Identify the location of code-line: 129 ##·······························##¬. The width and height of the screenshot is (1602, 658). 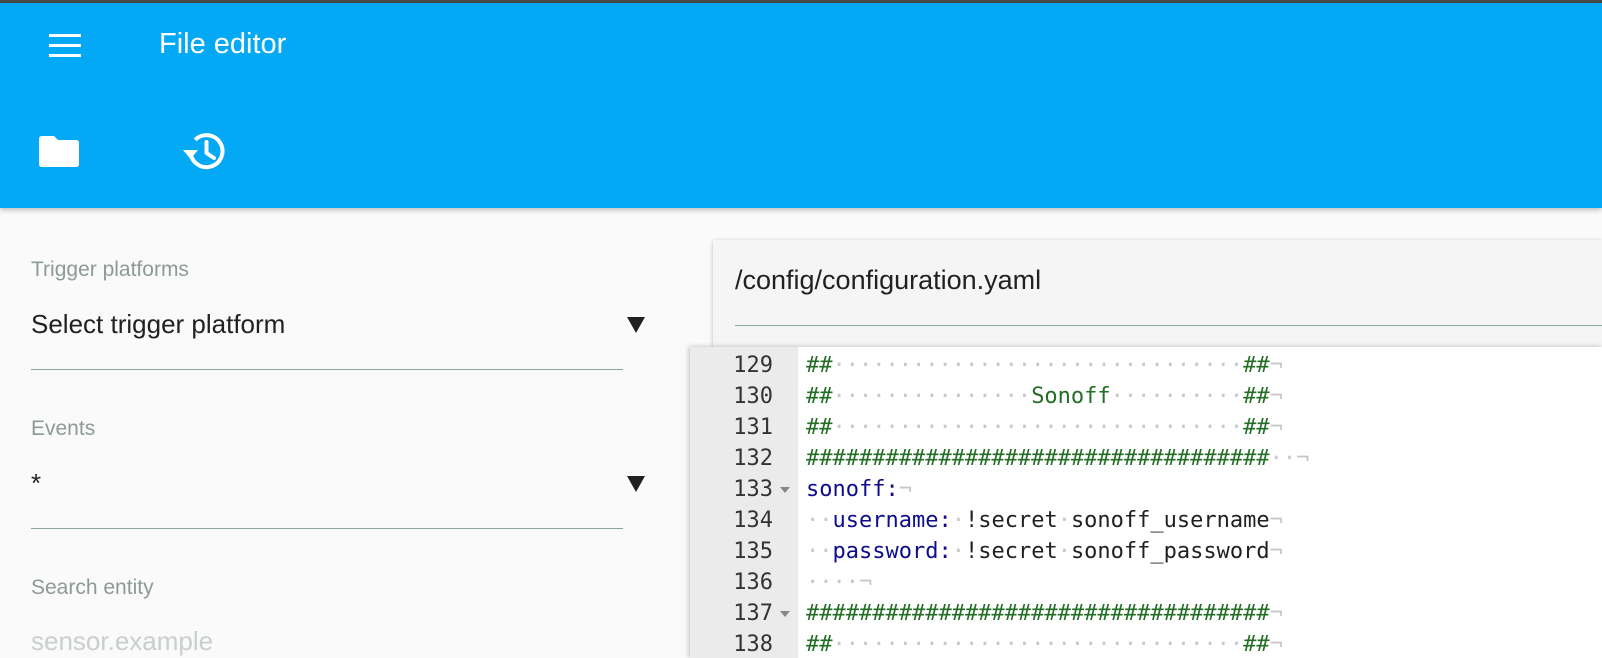
(1146, 365).